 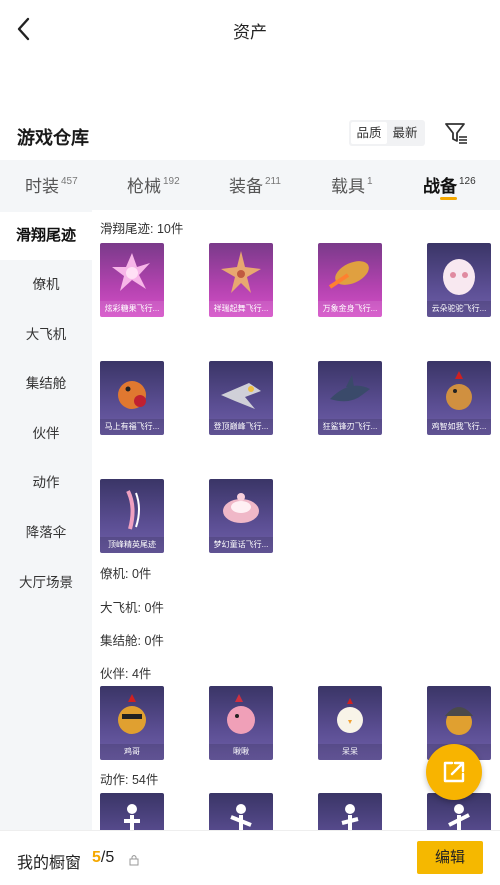 I want to click on top-bar: 资产, so click(x=250, y=29).